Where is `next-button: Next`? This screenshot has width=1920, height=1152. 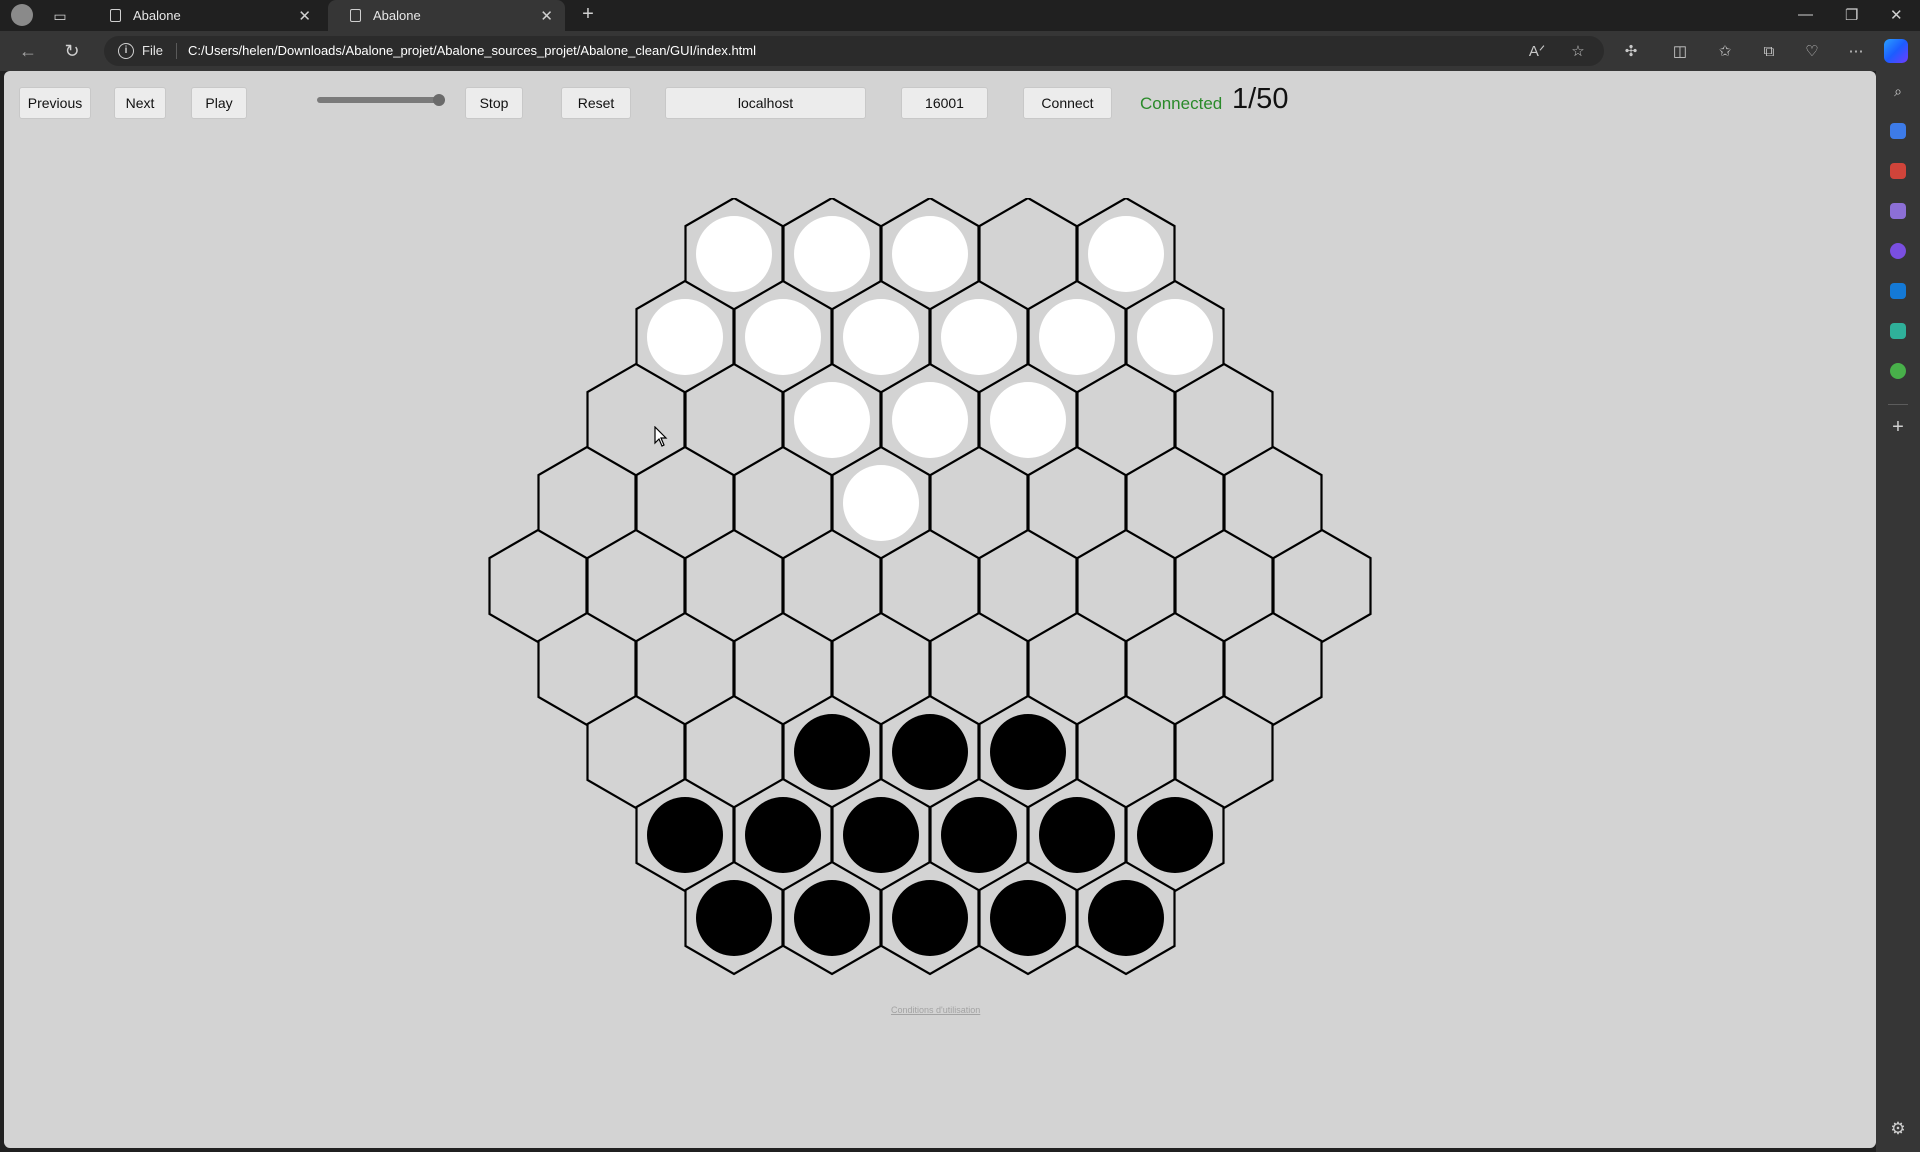 next-button: Next is located at coordinates (140, 103).